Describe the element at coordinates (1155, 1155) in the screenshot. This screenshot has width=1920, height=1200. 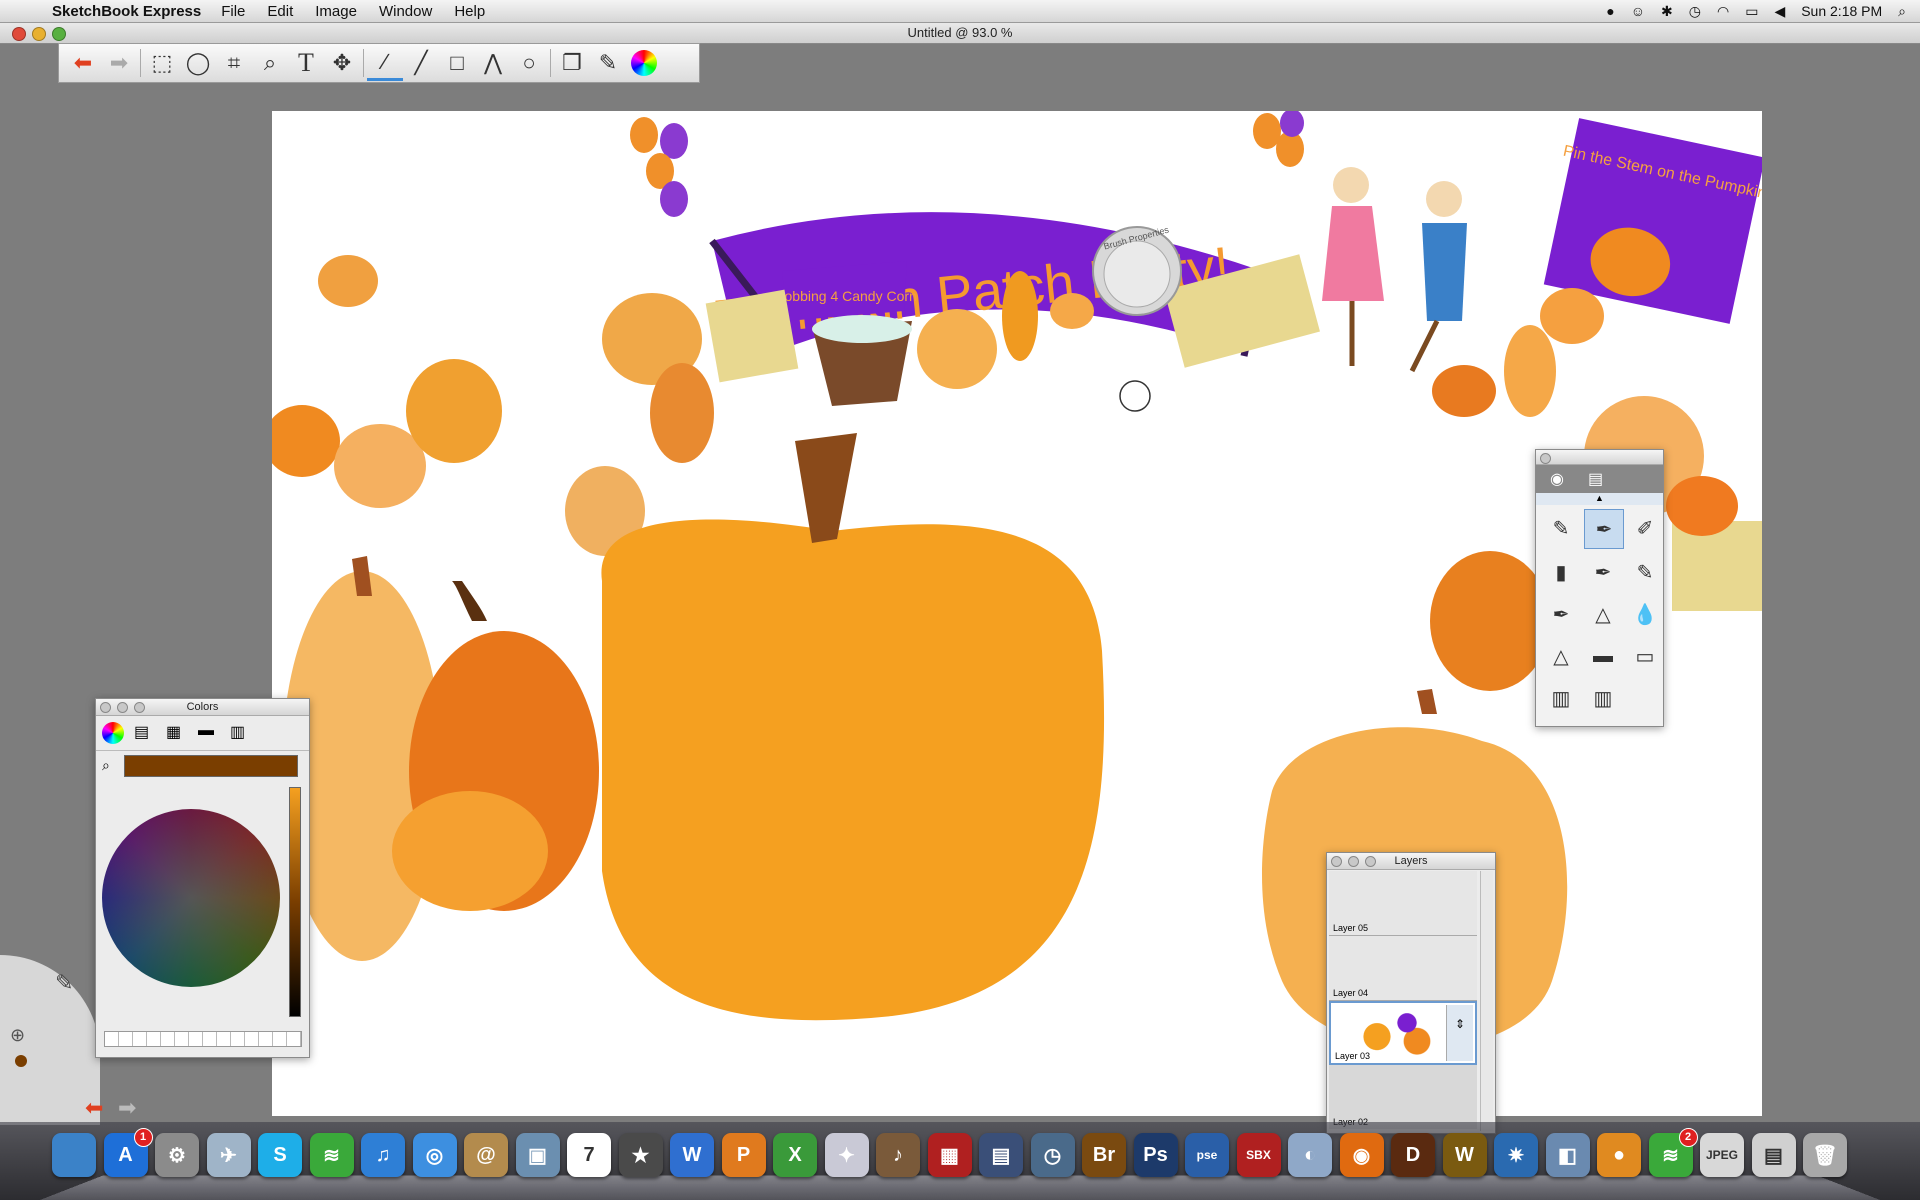
I see `photoshop-dock-icon: Ps` at that location.